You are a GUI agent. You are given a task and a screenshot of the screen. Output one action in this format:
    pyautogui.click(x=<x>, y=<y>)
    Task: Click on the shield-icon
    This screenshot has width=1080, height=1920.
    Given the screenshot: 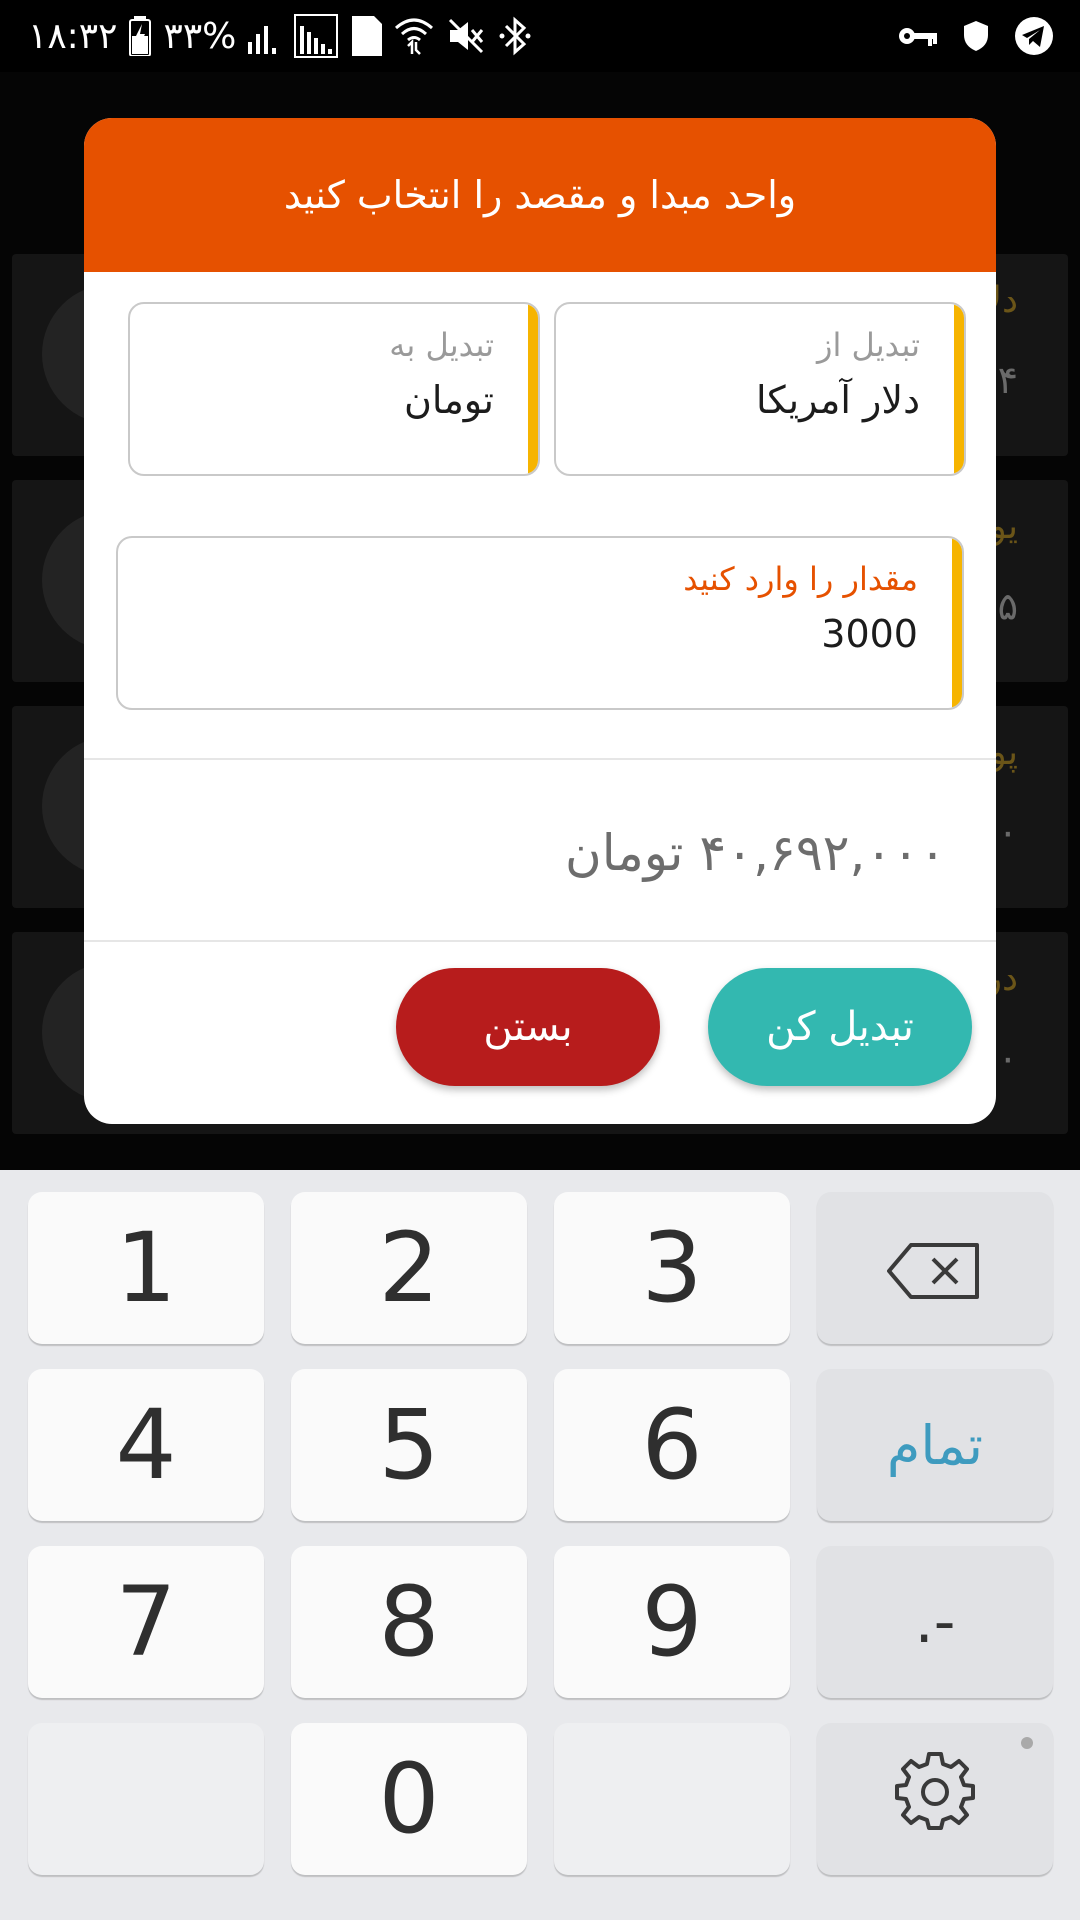 What is the action you would take?
    pyautogui.click(x=976, y=36)
    